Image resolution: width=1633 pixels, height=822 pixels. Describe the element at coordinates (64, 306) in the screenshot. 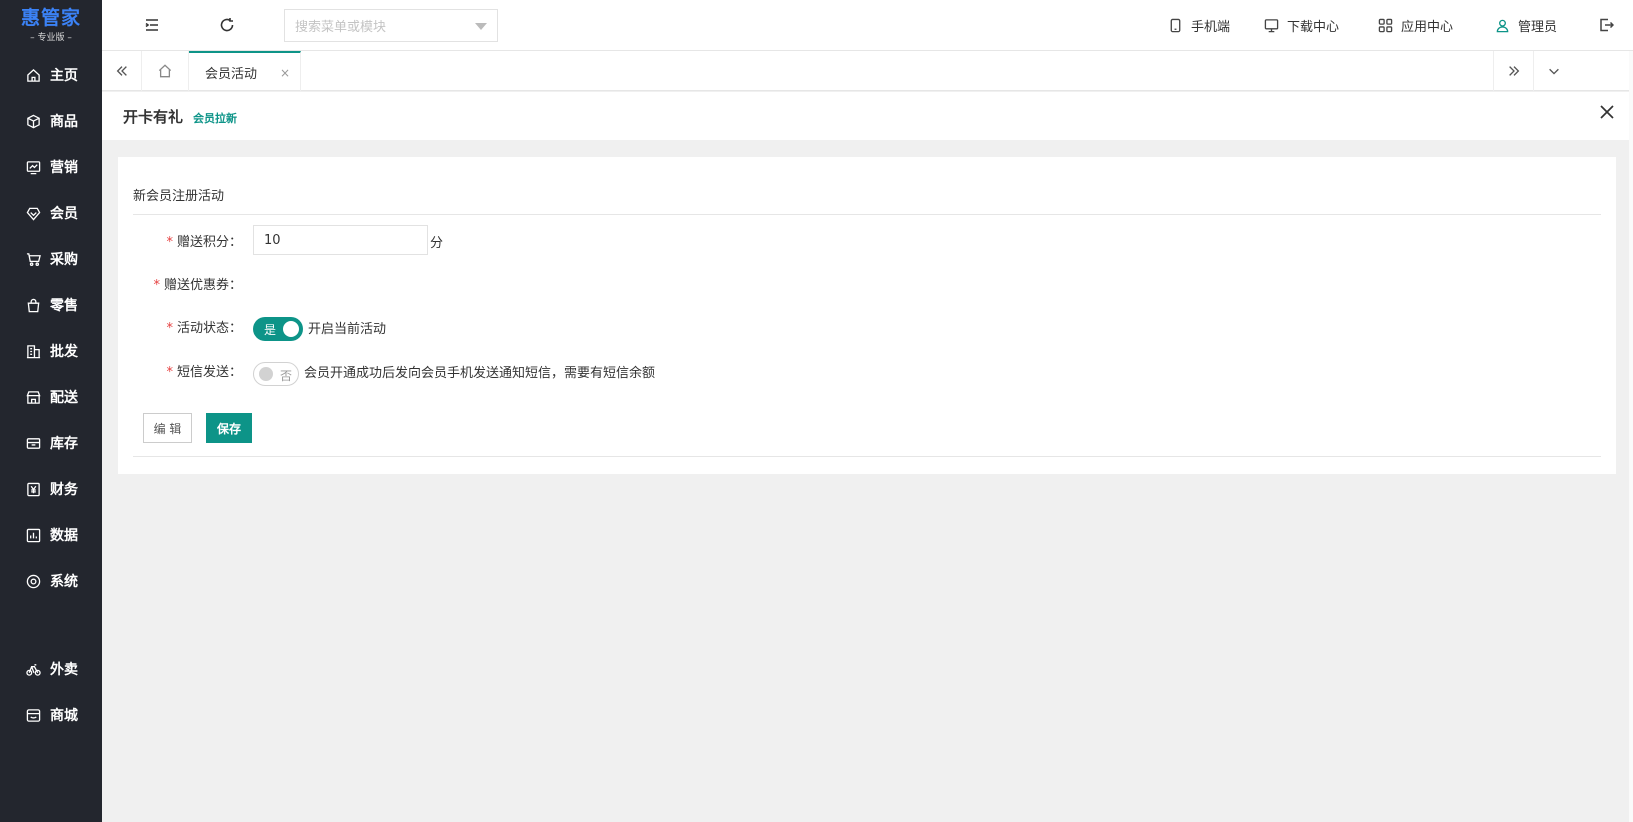

I see `sidebar-item-label: 零售` at that location.